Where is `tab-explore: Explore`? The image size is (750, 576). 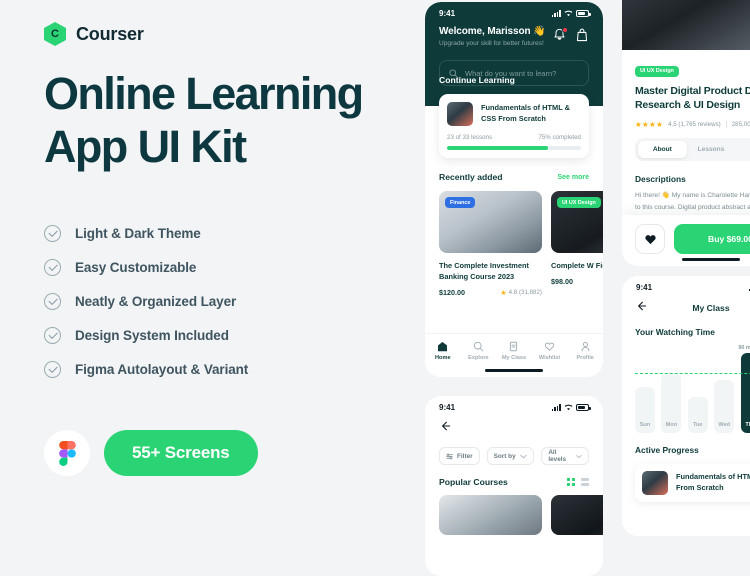 tab-explore: Explore is located at coordinates (478, 351).